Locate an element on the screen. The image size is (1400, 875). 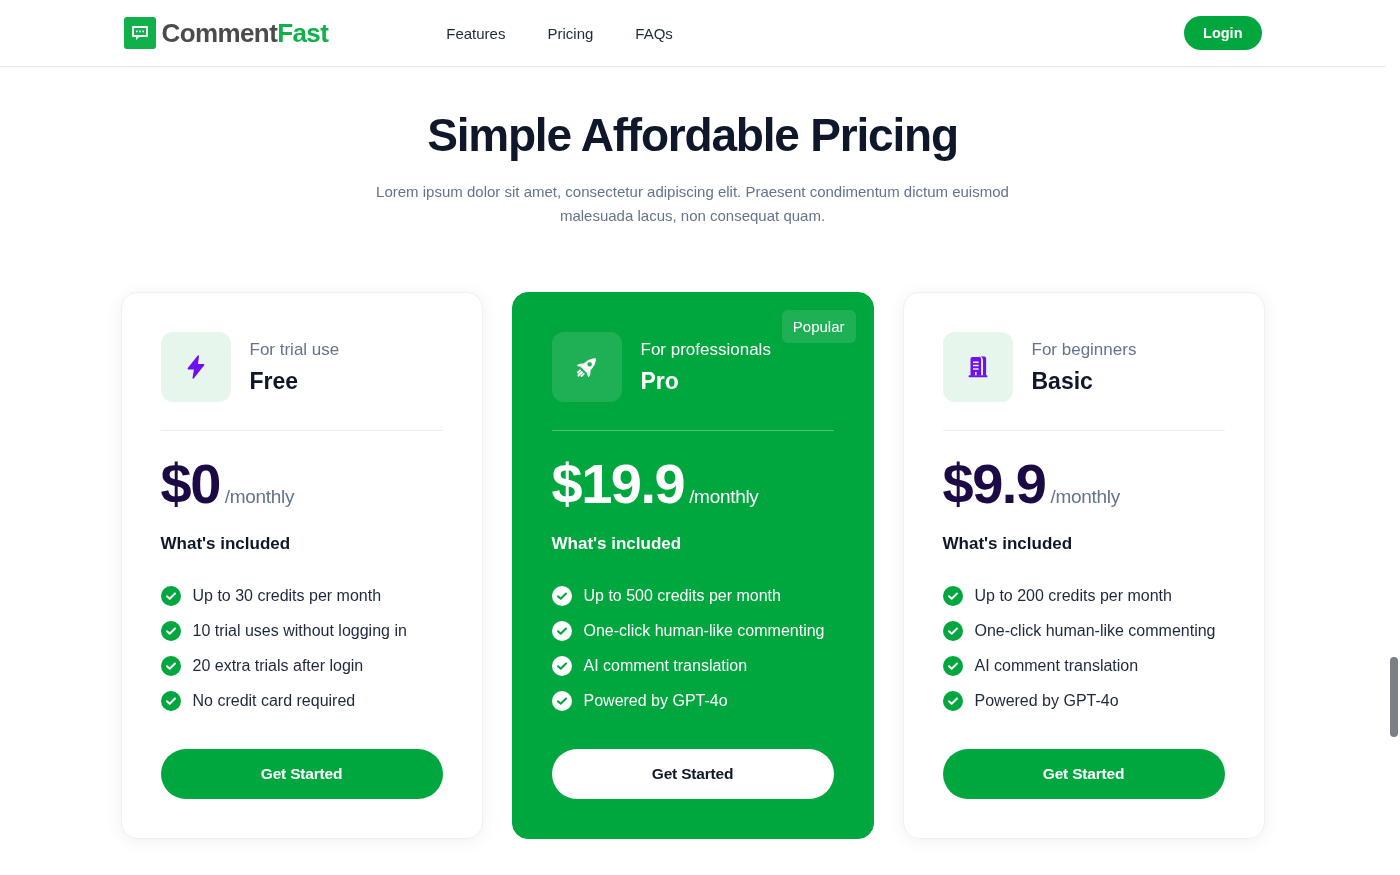
page-title: Simple Affordable Pricing is located at coordinates (692, 135).